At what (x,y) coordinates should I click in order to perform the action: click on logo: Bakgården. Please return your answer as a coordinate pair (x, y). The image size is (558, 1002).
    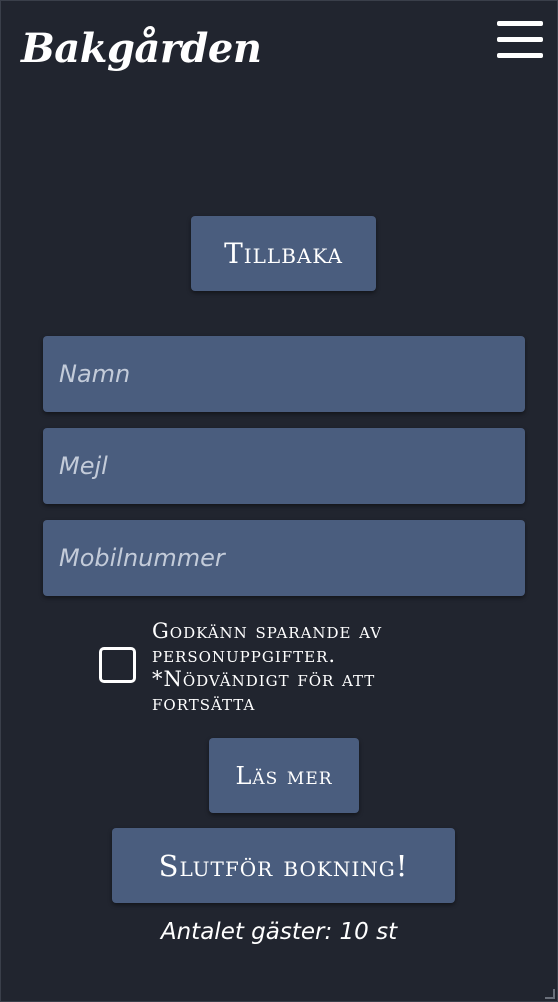
    Looking at the image, I should click on (141, 48).